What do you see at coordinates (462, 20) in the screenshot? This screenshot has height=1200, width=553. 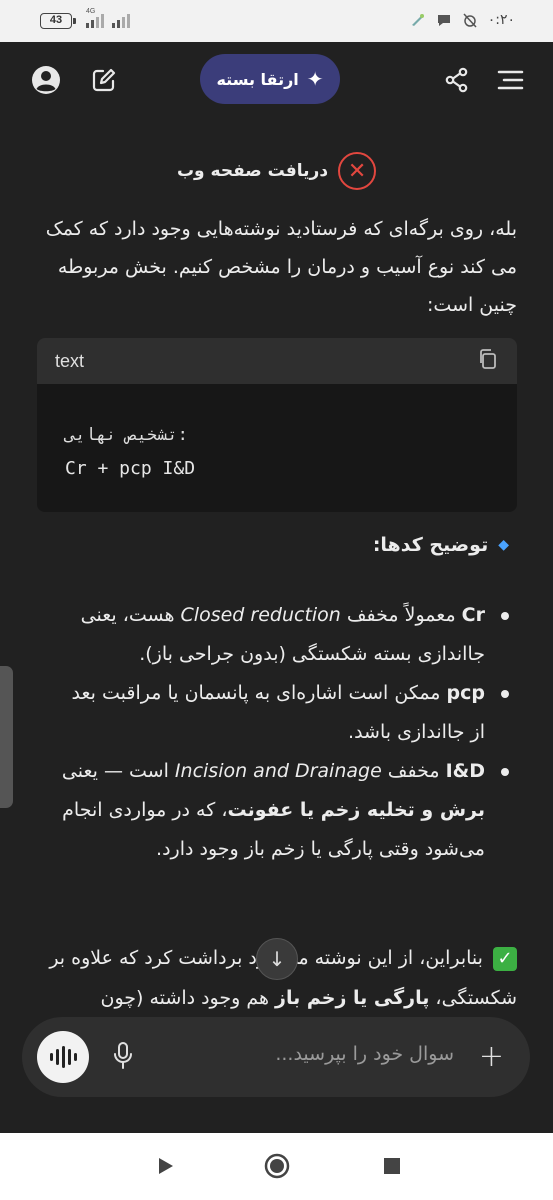 I see `status-right: ۰:۲۰` at bounding box center [462, 20].